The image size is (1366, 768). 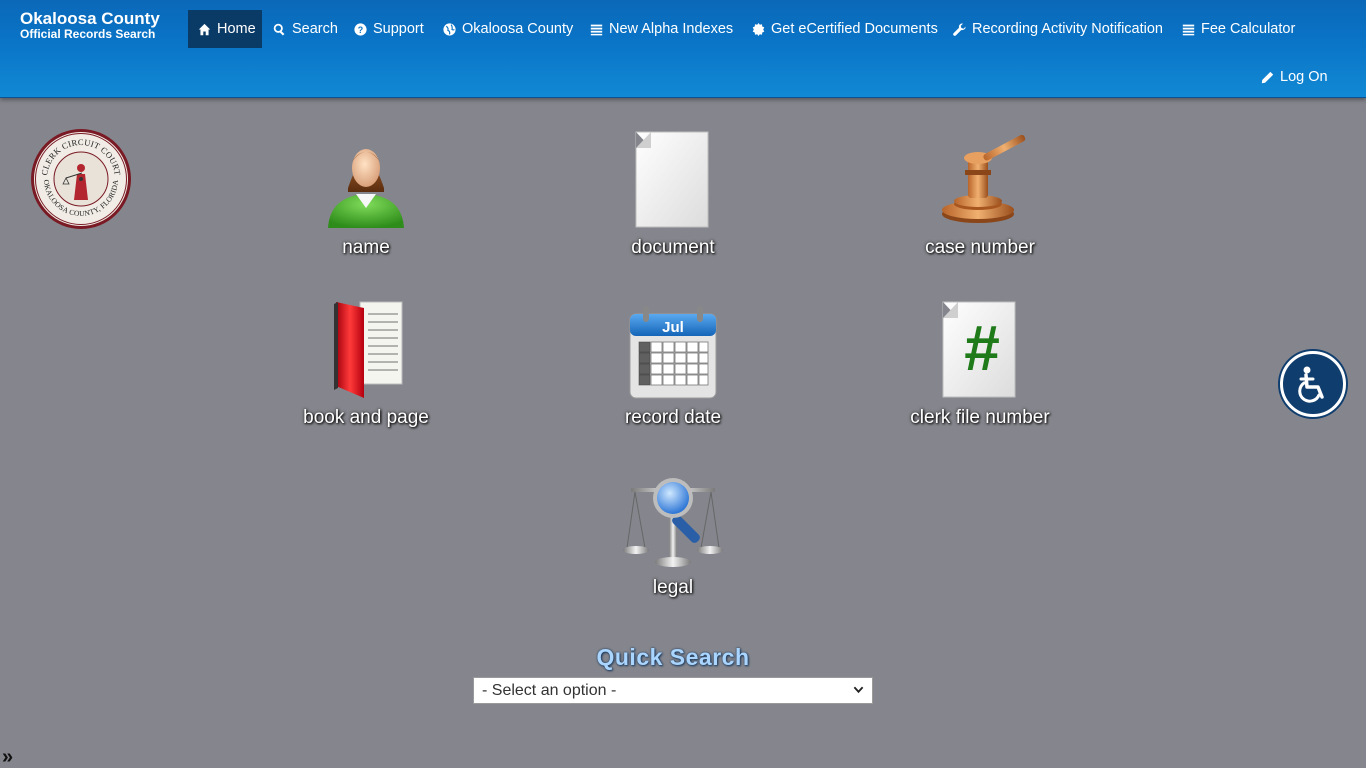 What do you see at coordinates (1067, 29) in the screenshot?
I see `nav-recording-activity-notification-label: Recording Activity Notification` at bounding box center [1067, 29].